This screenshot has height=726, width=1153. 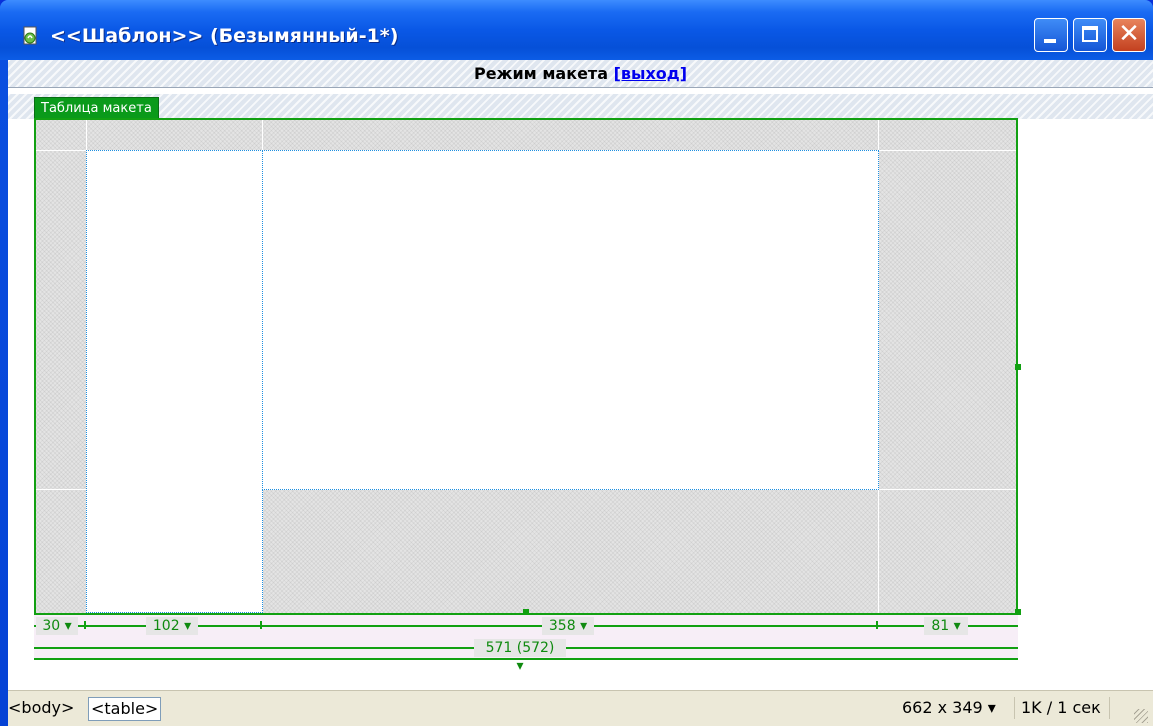 I want to click on maximize-button, so click(x=1090, y=35).